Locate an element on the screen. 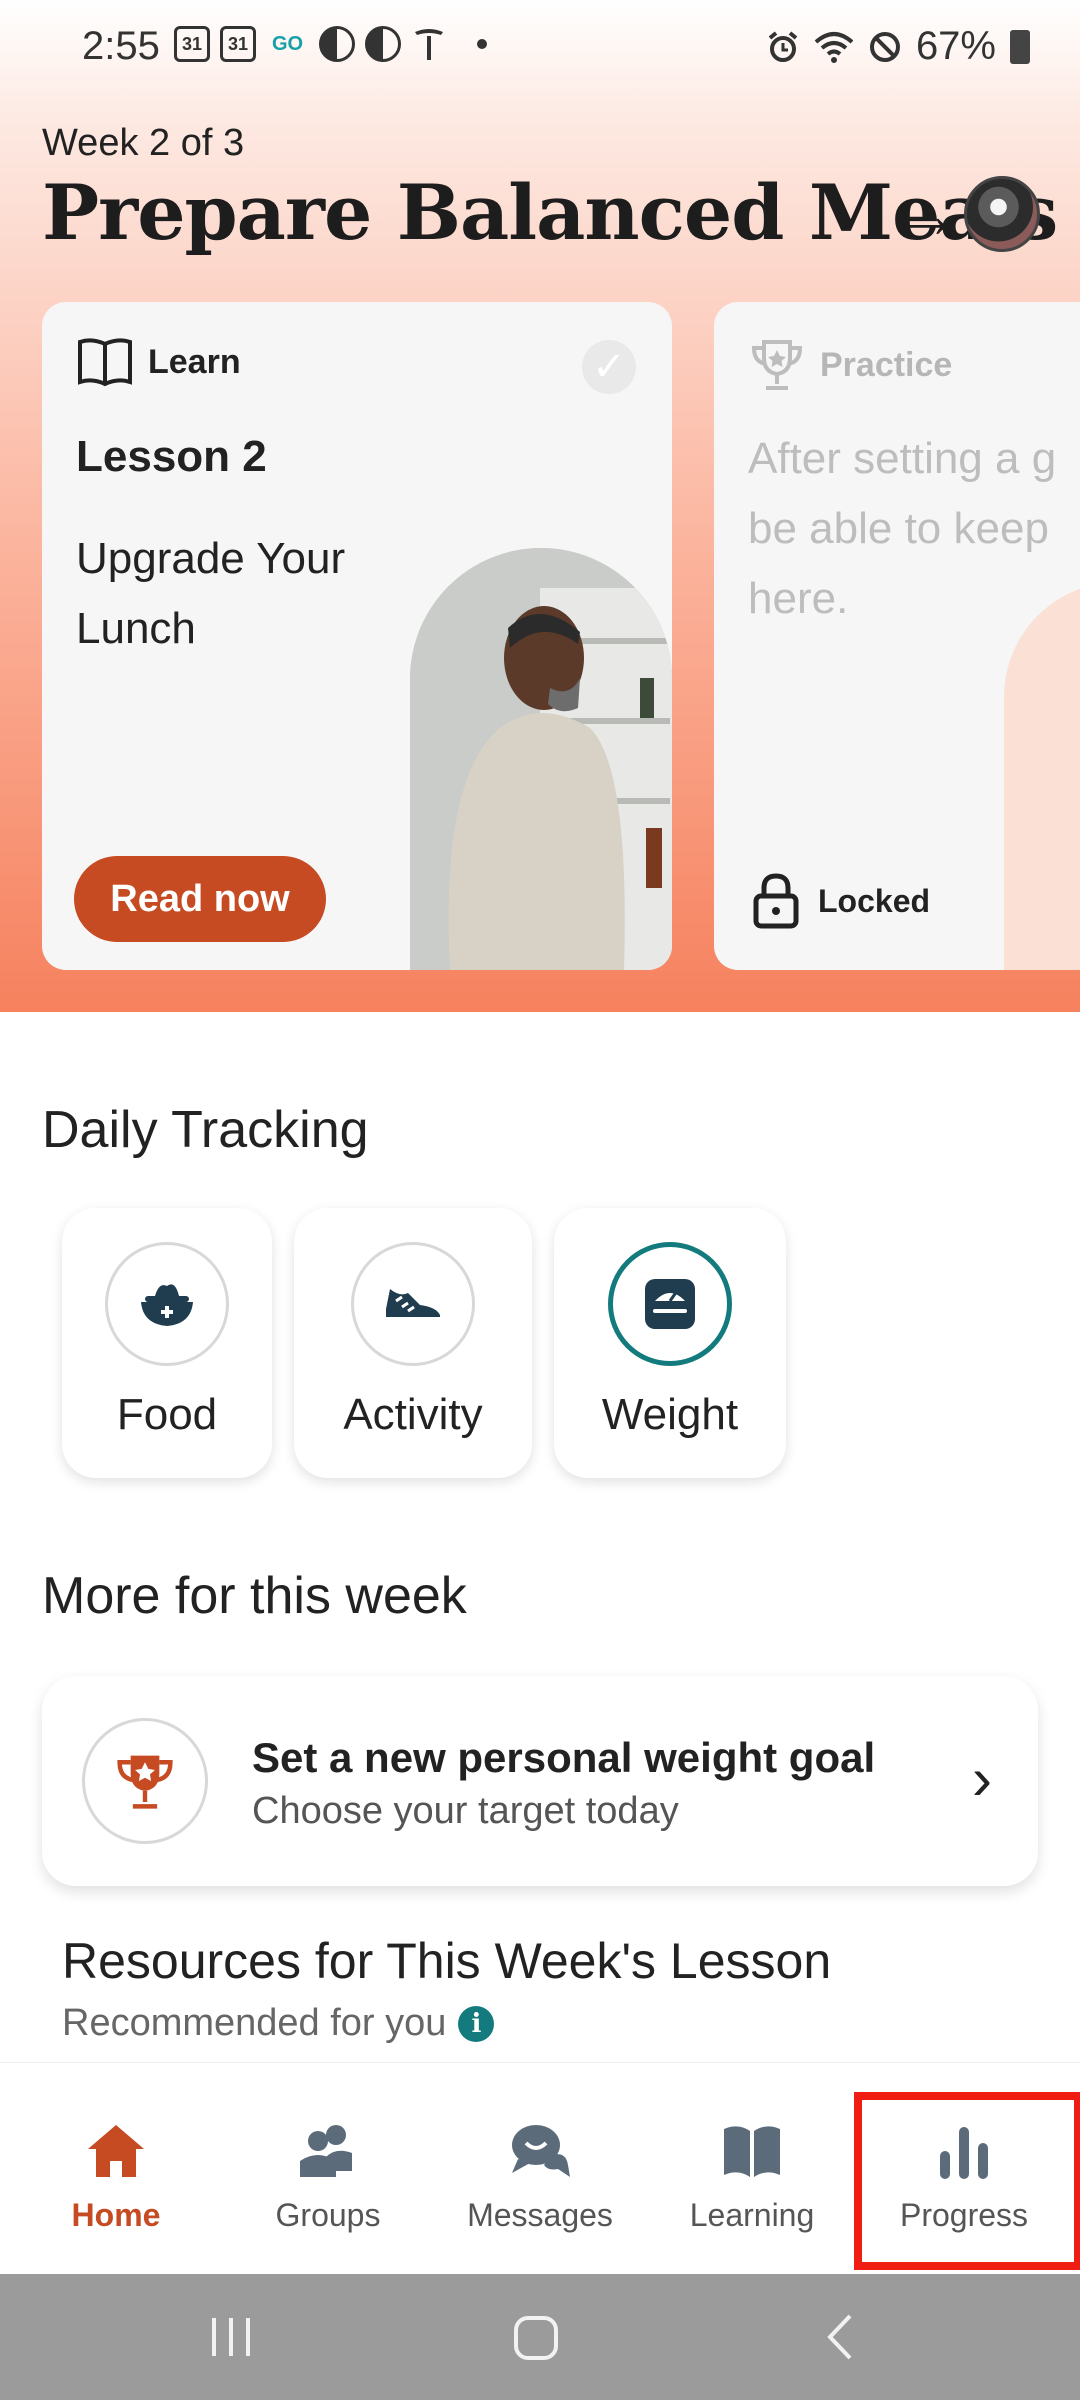 Image resolution: width=1080 pixels, height=2400 pixels. nav-learning-label: Learning is located at coordinates (752, 2215).